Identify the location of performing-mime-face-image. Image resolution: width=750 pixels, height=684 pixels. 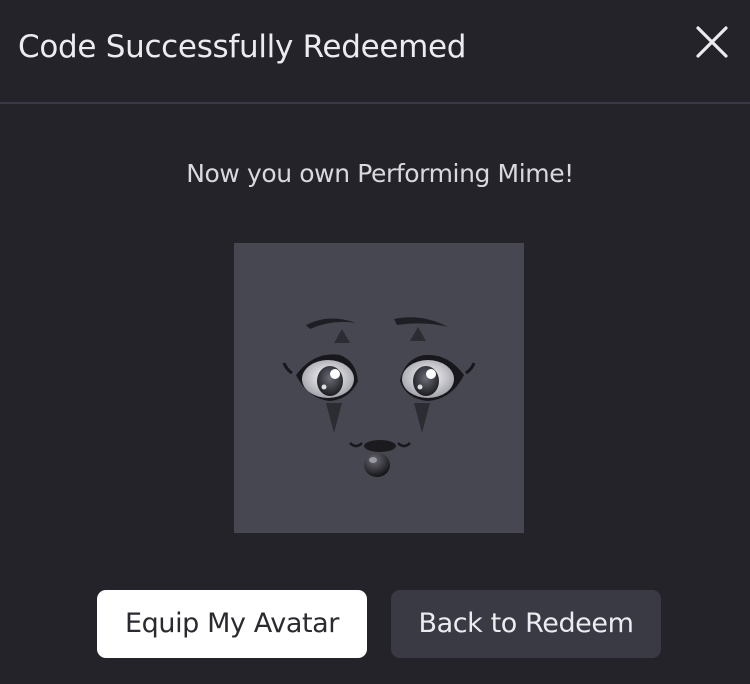
(379, 397).